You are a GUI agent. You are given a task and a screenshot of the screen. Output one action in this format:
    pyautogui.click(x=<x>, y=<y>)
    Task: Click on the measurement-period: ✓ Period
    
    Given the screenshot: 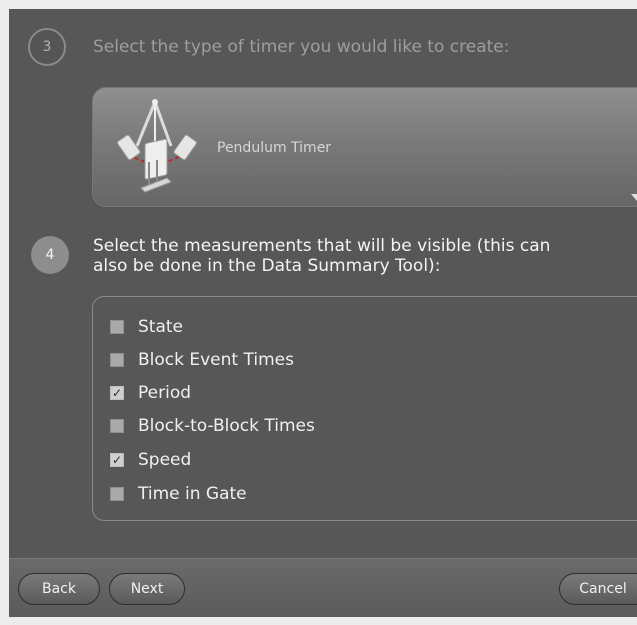 What is the action you would take?
    pyautogui.click(x=150, y=393)
    